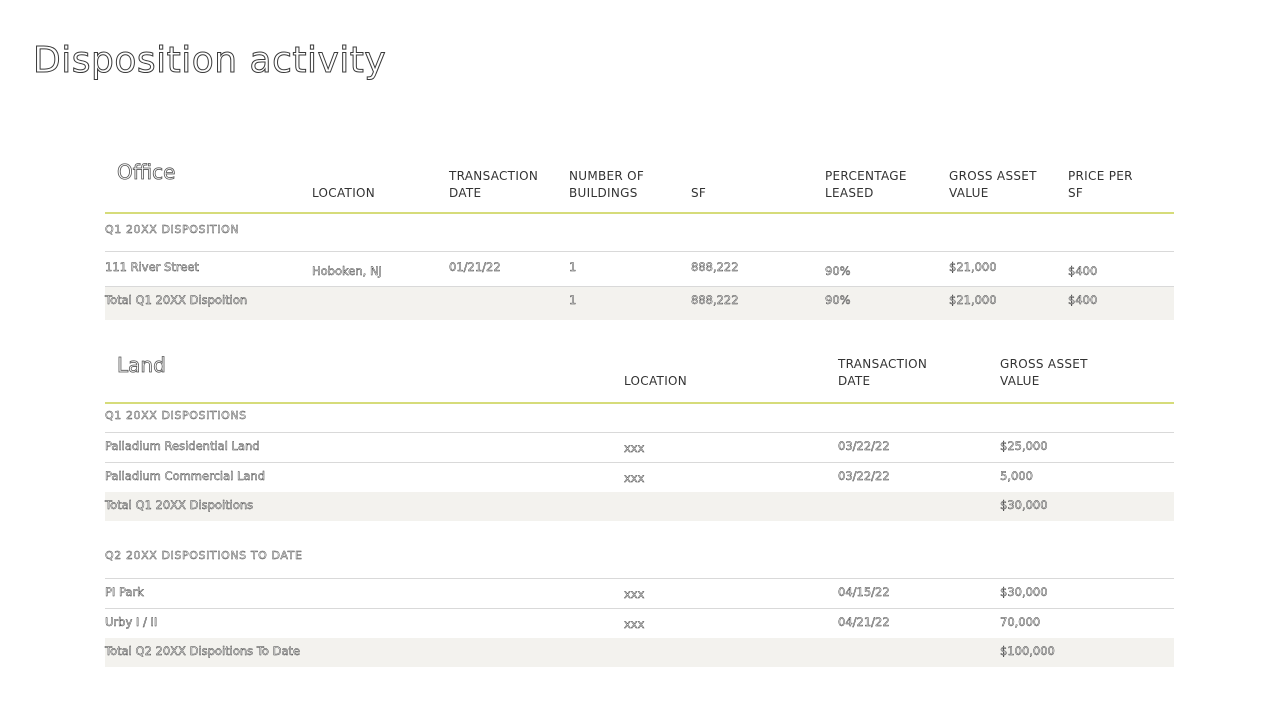 Image resolution: width=1280 pixels, height=720 pixels. I want to click on row-date: 04/21/22, so click(864, 622).